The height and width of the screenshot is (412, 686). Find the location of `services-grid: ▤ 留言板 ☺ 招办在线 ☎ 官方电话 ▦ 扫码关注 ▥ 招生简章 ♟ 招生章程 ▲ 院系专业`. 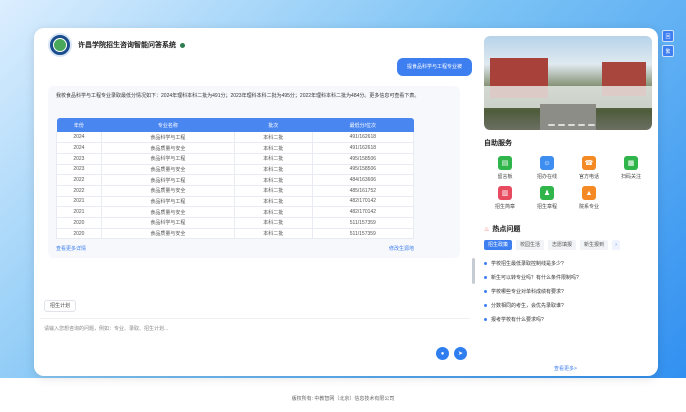

services-grid: ▤ 留言板 ☺ 招办在线 ☎ 官方电话 ▦ 扫码关注 ▥ 招生简章 ♟ 招生章程 ▲ 院系专业 is located at coordinates (568, 183).